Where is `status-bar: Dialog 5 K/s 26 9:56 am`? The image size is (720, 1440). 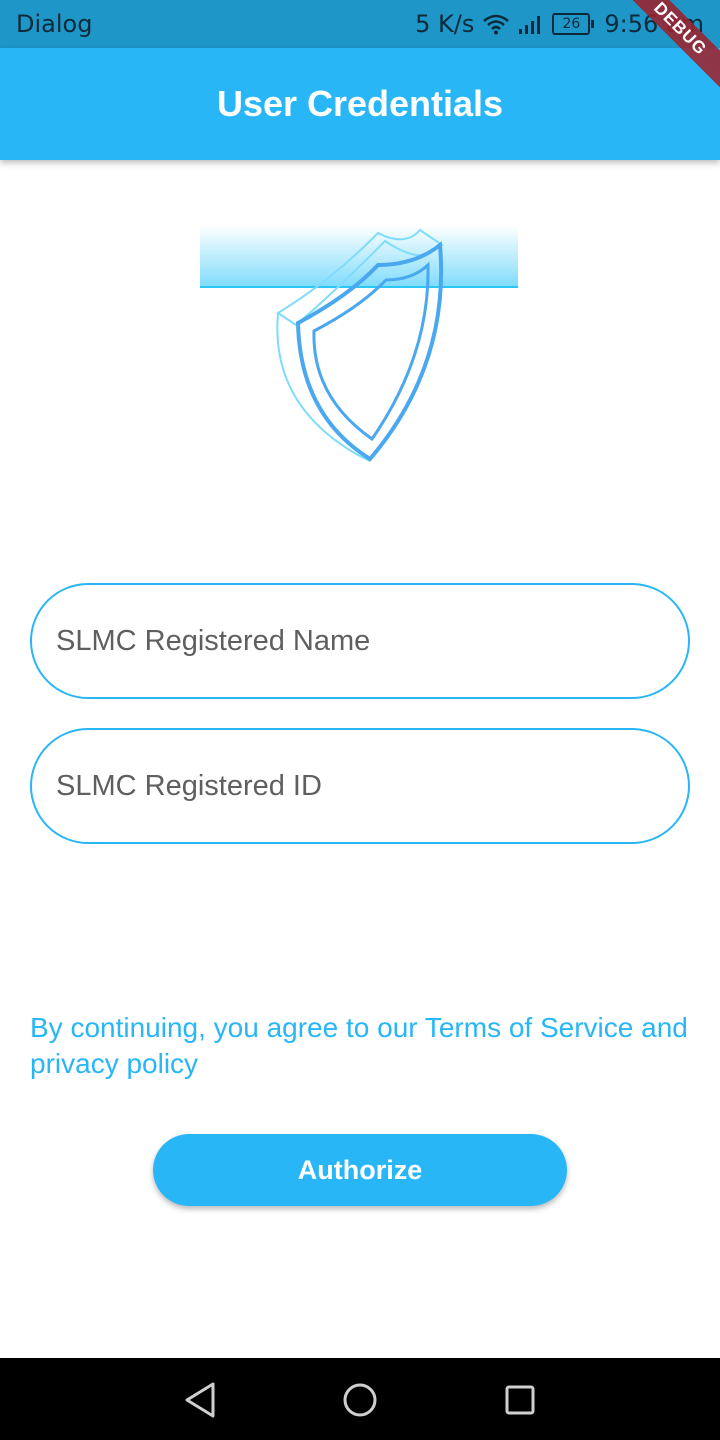 status-bar: Dialog 5 K/s 26 9:56 am is located at coordinates (360, 24).